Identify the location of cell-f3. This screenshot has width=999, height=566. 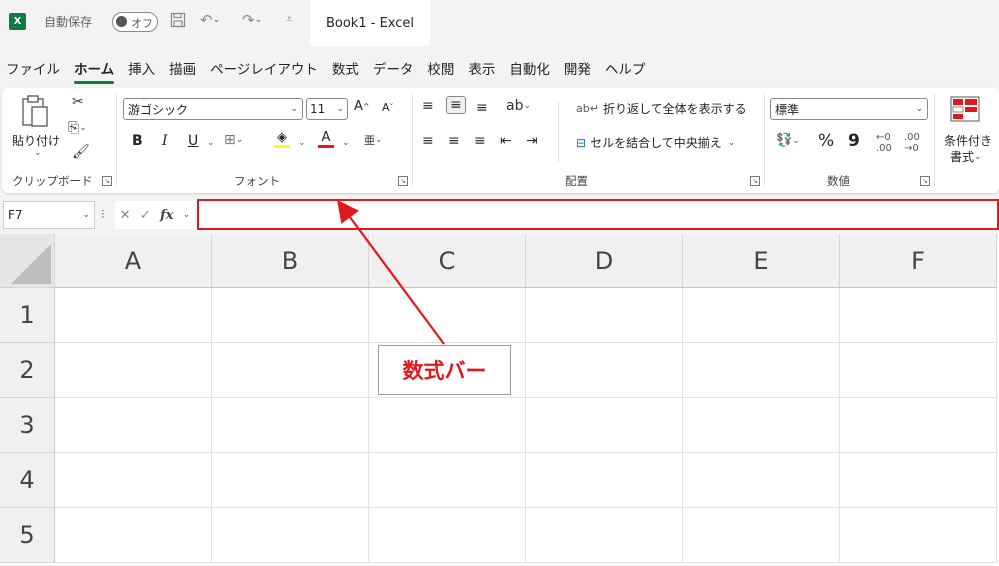
(918, 425).